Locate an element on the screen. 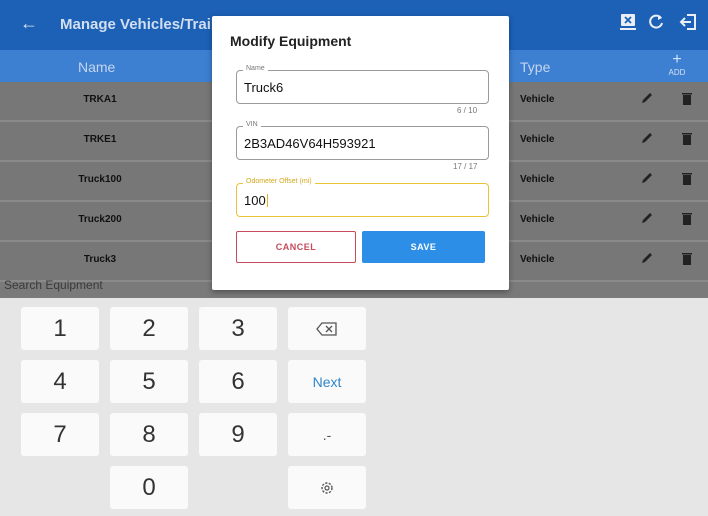  vin-field-label: VIN is located at coordinates (252, 124).